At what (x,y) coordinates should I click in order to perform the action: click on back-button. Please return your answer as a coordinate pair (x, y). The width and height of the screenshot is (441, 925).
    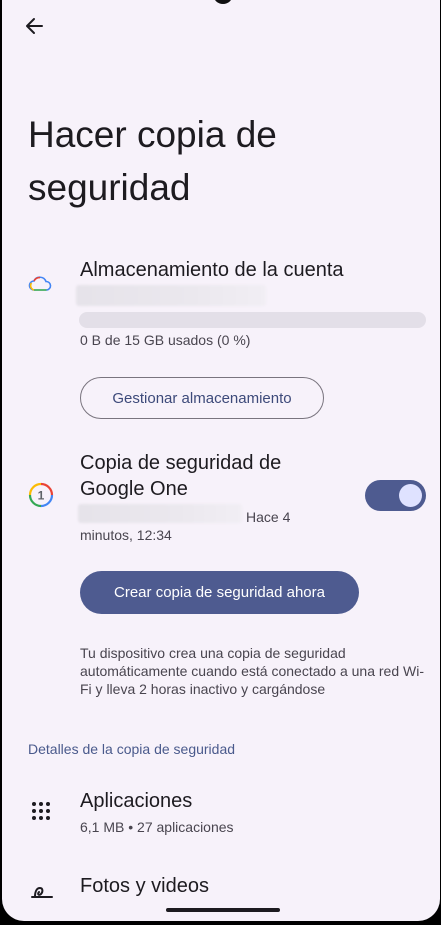
    Looking at the image, I should click on (34, 26).